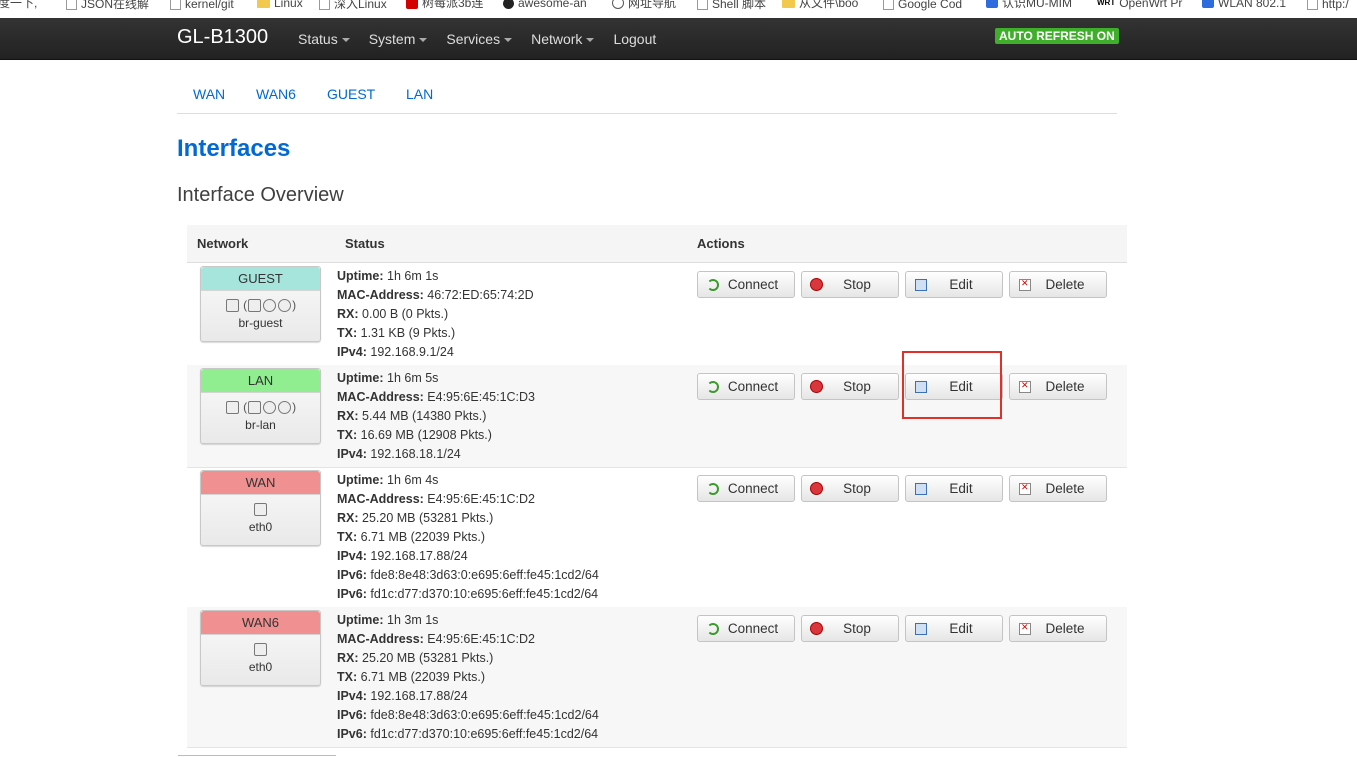  I want to click on section-title: Interface Overview, so click(260, 195).